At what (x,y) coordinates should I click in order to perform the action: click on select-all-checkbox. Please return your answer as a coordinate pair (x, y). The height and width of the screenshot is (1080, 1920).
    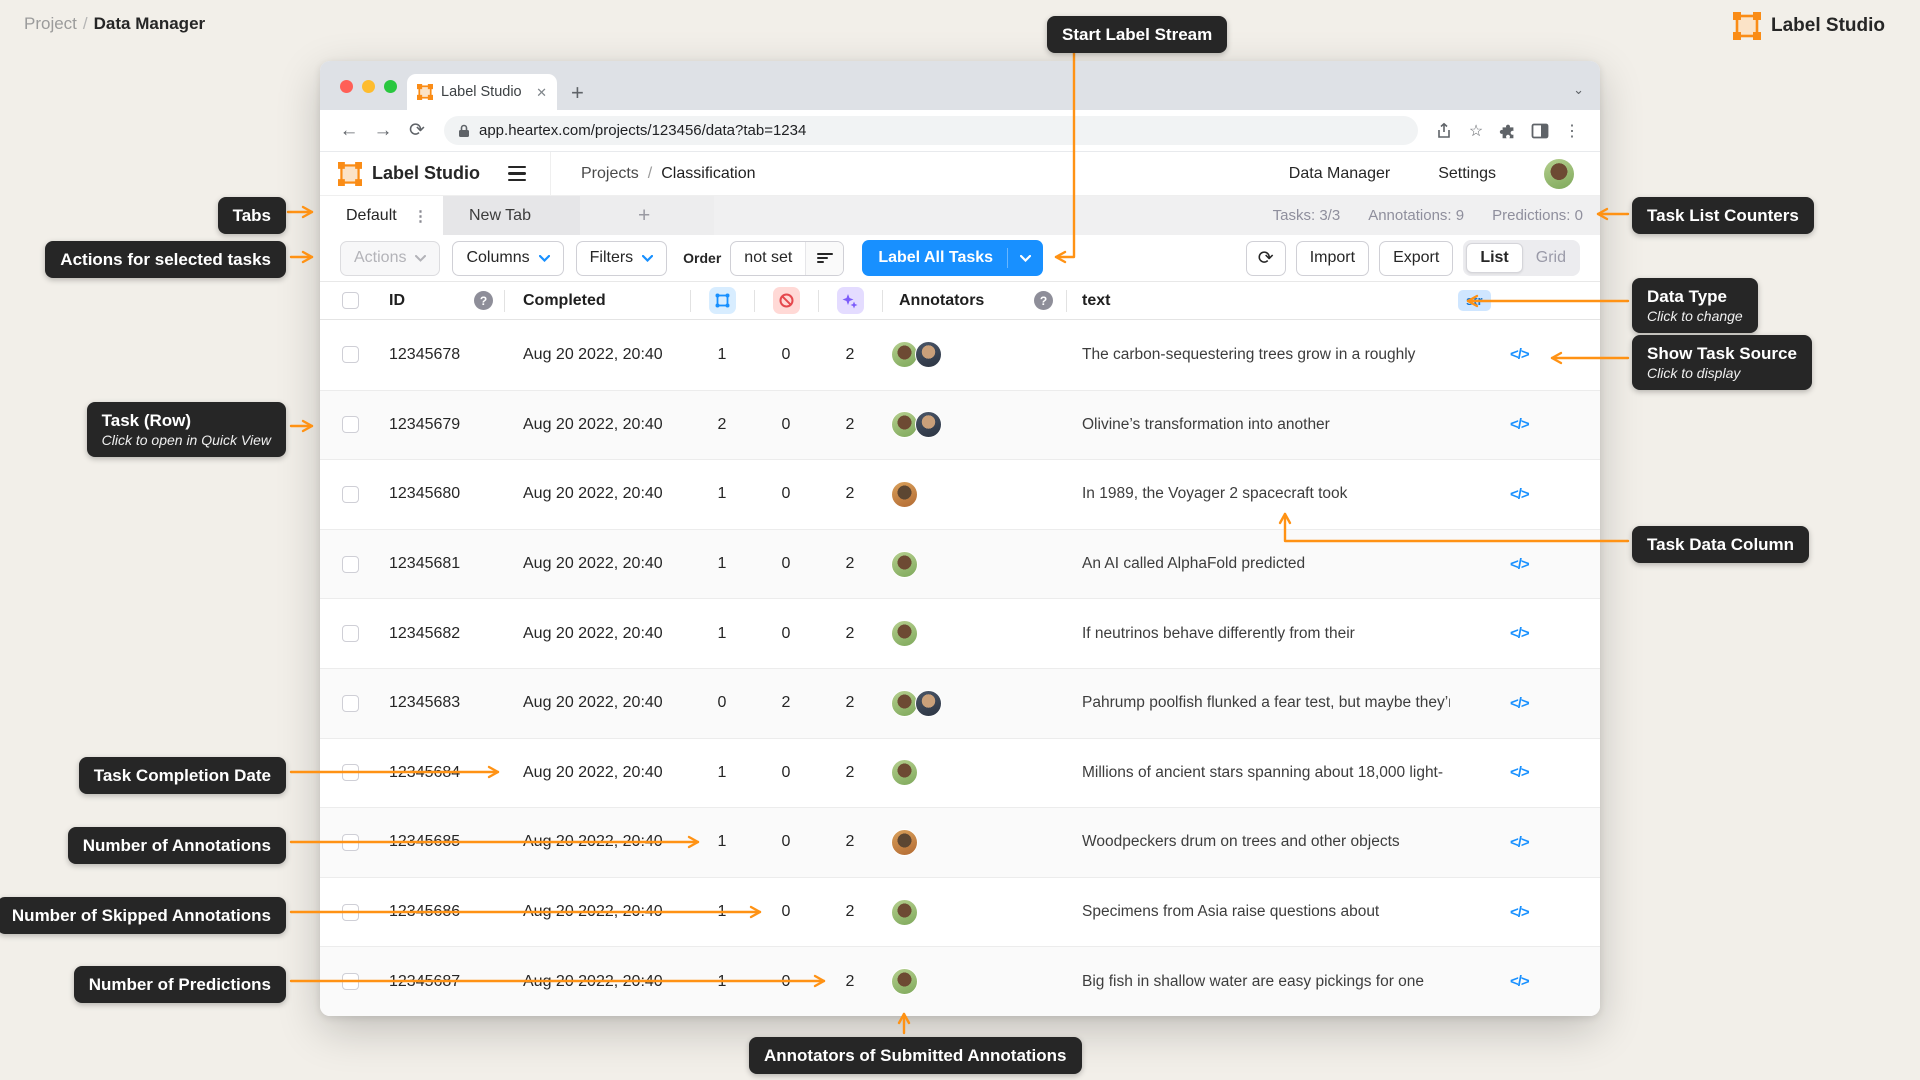
    Looking at the image, I should click on (350, 300).